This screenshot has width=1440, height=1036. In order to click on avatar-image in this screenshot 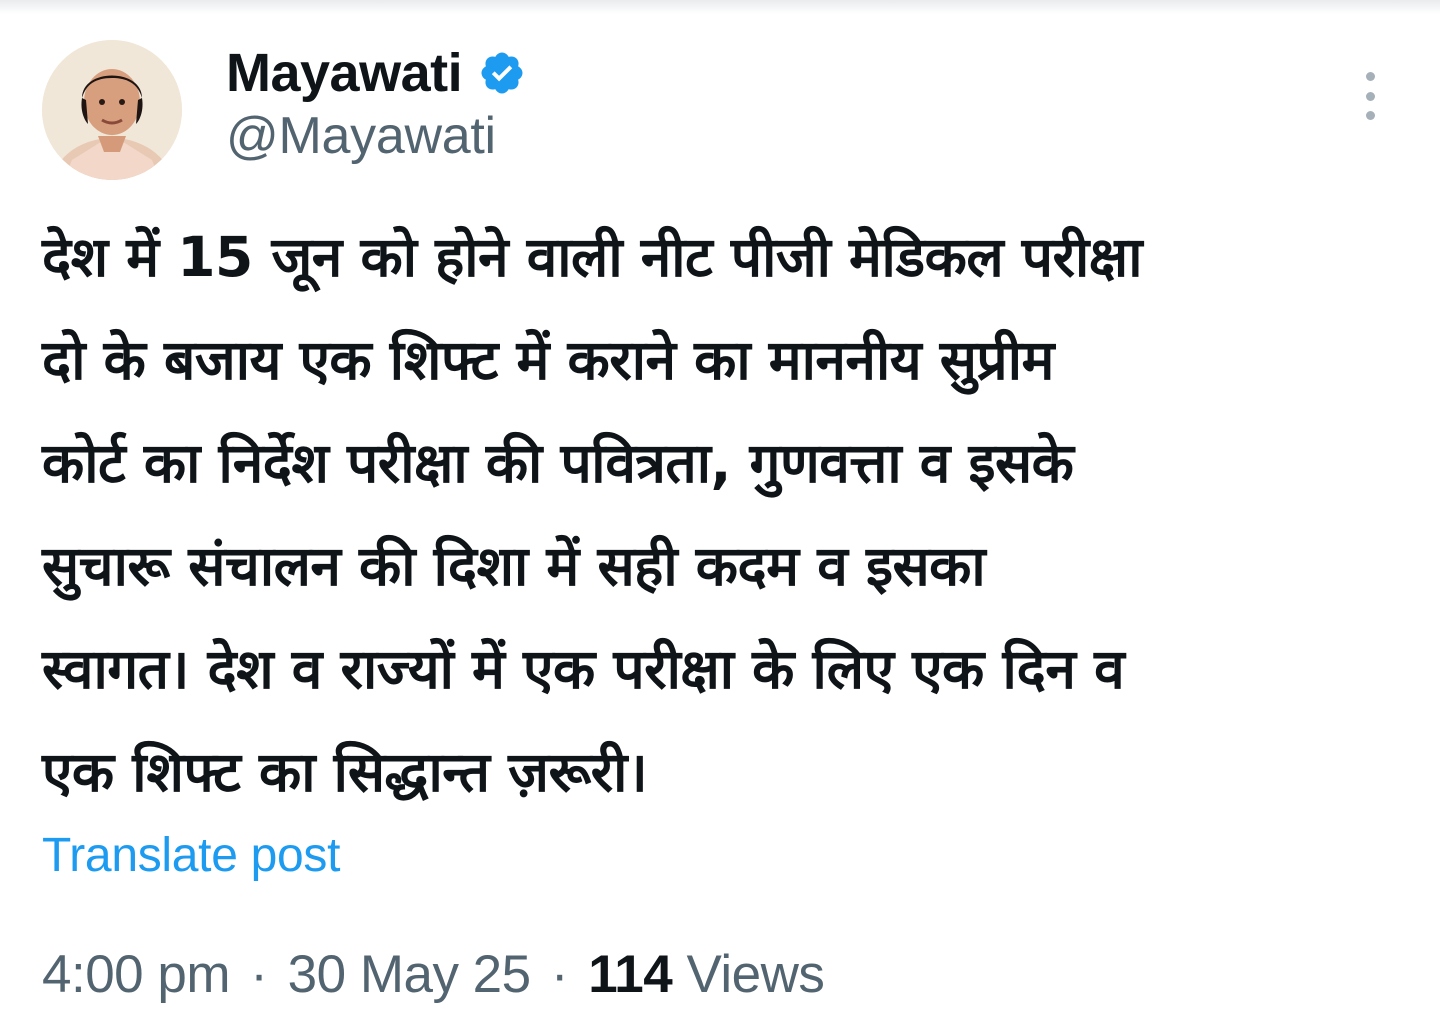, I will do `click(112, 110)`.